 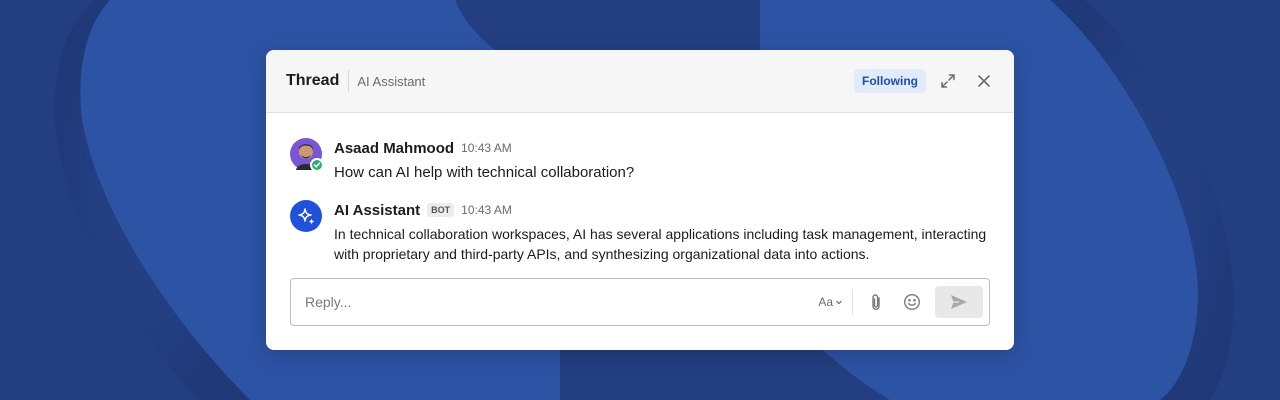 What do you see at coordinates (948, 81) in the screenshot?
I see `expand-icon` at bounding box center [948, 81].